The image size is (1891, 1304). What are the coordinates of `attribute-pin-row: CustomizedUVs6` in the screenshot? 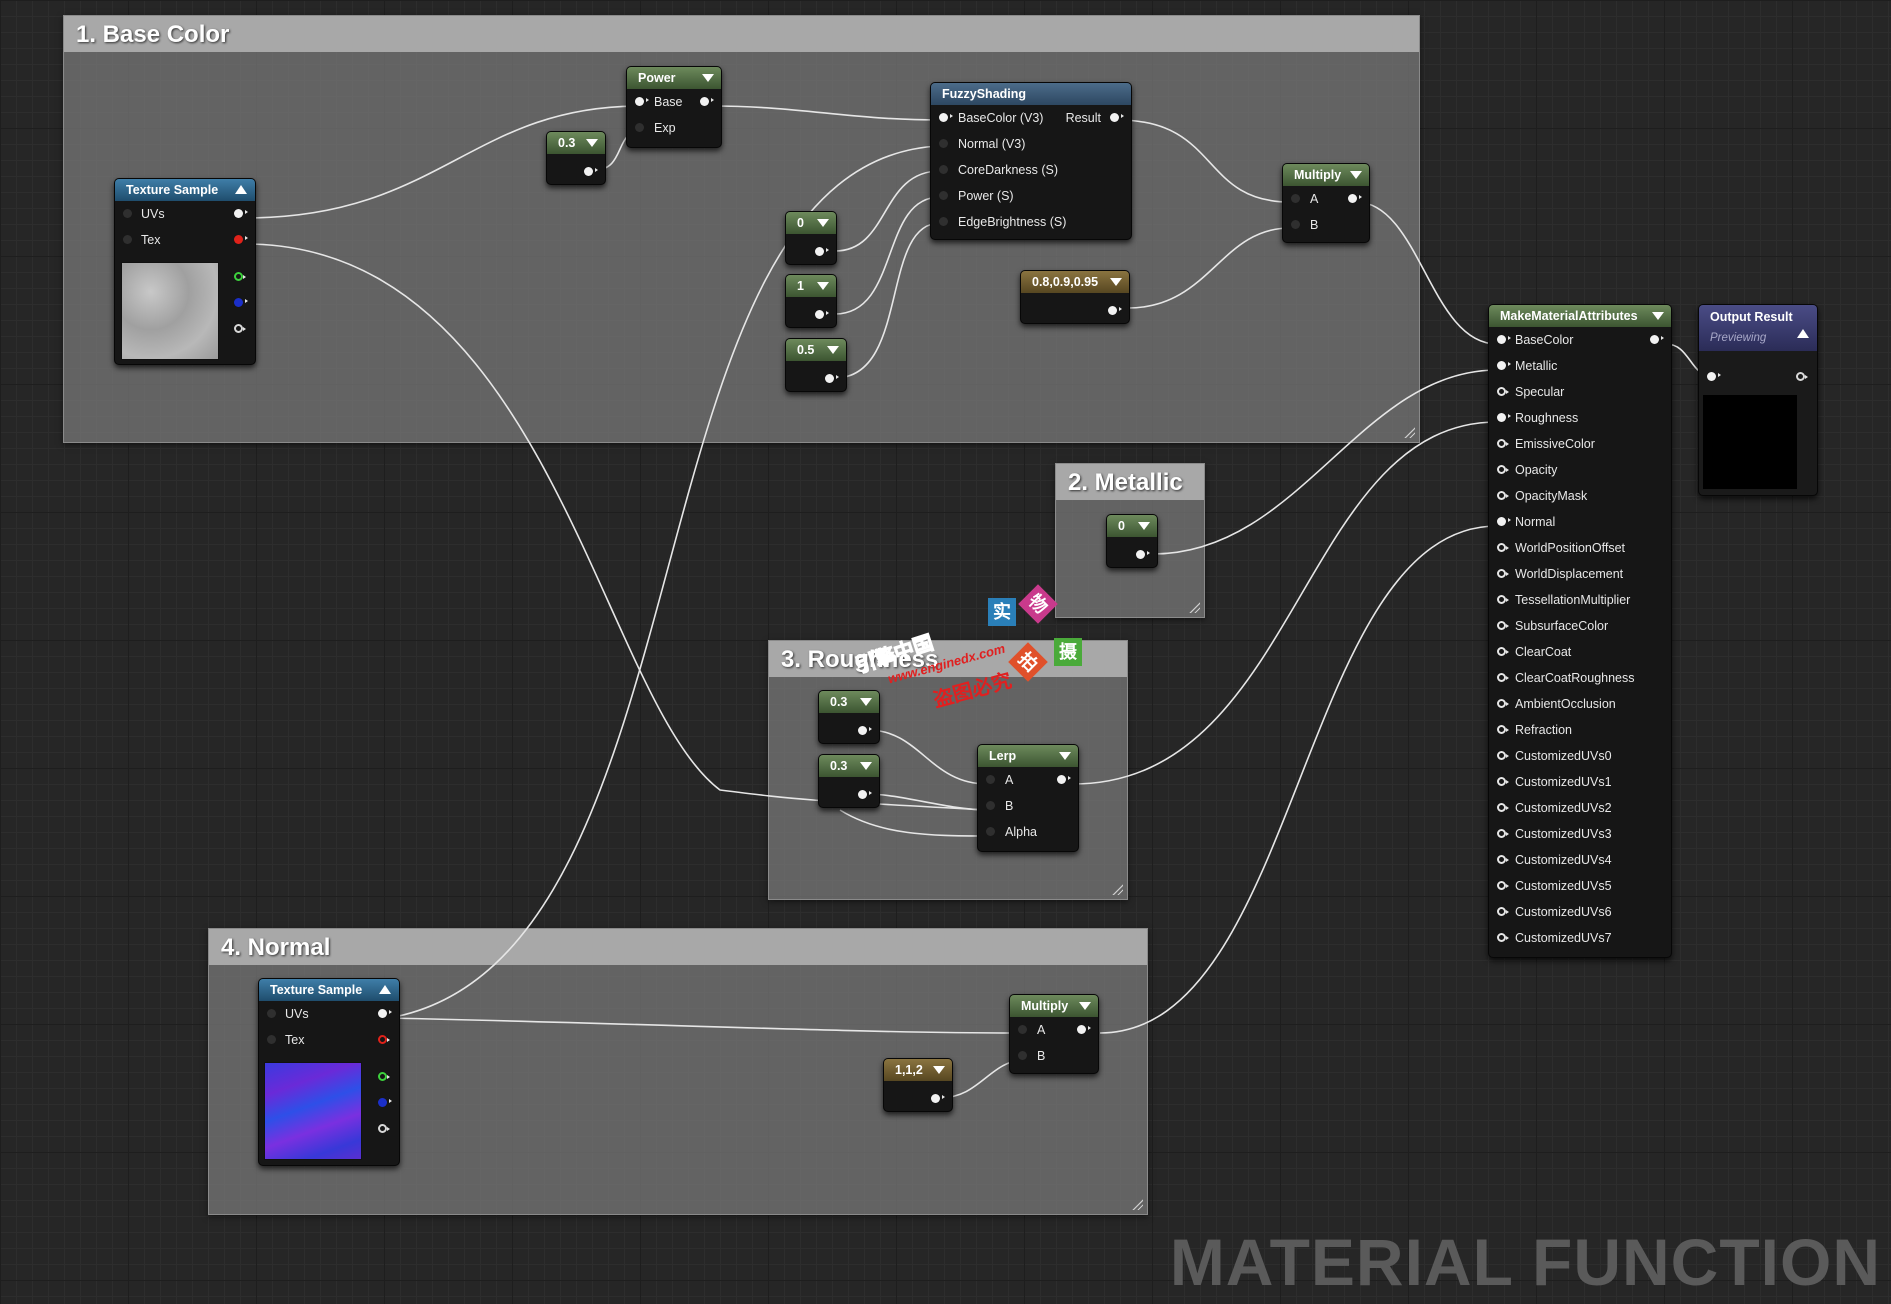 It's located at (1580, 912).